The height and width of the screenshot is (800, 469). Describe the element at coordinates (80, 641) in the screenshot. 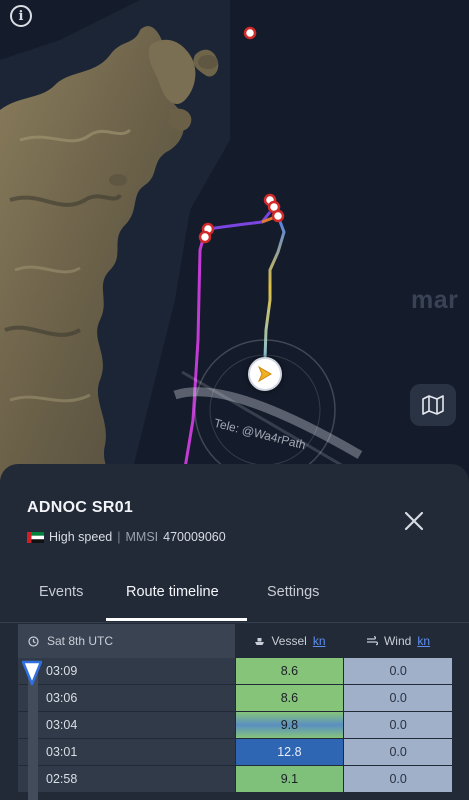

I see `date-label: Sat 8th UTC` at that location.